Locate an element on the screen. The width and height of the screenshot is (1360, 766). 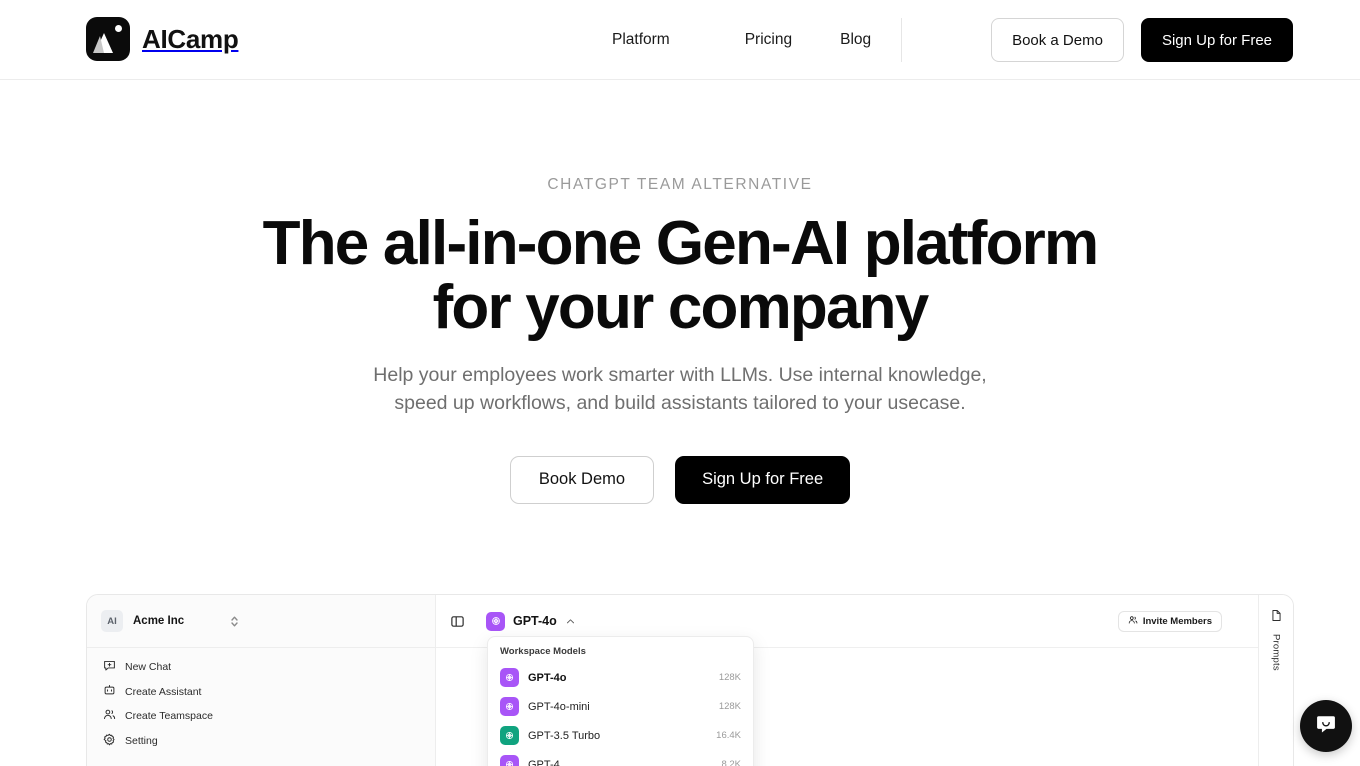
hero-eyebrow: CHATGPT TEAM ALTERNATIVE is located at coordinates (680, 185).